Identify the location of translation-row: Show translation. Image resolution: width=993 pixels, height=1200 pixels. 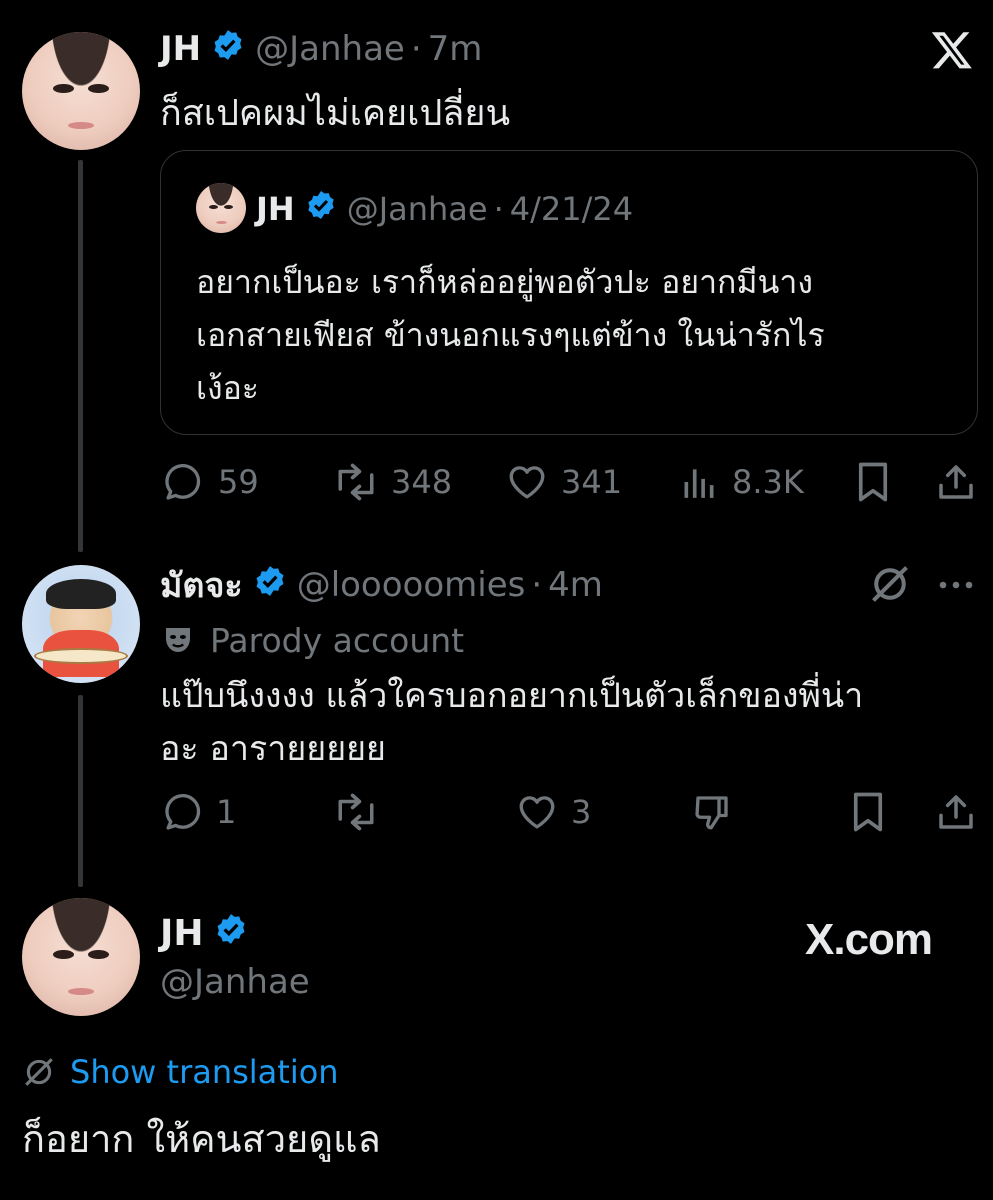
(180, 1072).